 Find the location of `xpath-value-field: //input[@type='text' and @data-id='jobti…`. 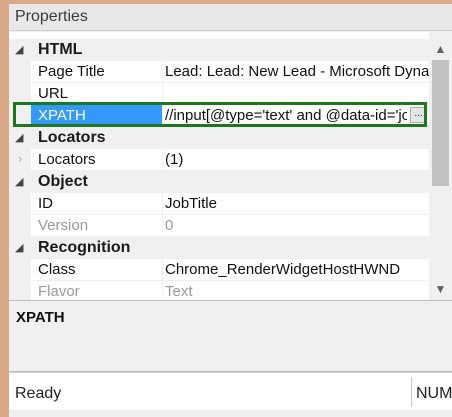

xpath-value-field: //input[@type='text' and @data-id='jobti… is located at coordinates (296, 116).